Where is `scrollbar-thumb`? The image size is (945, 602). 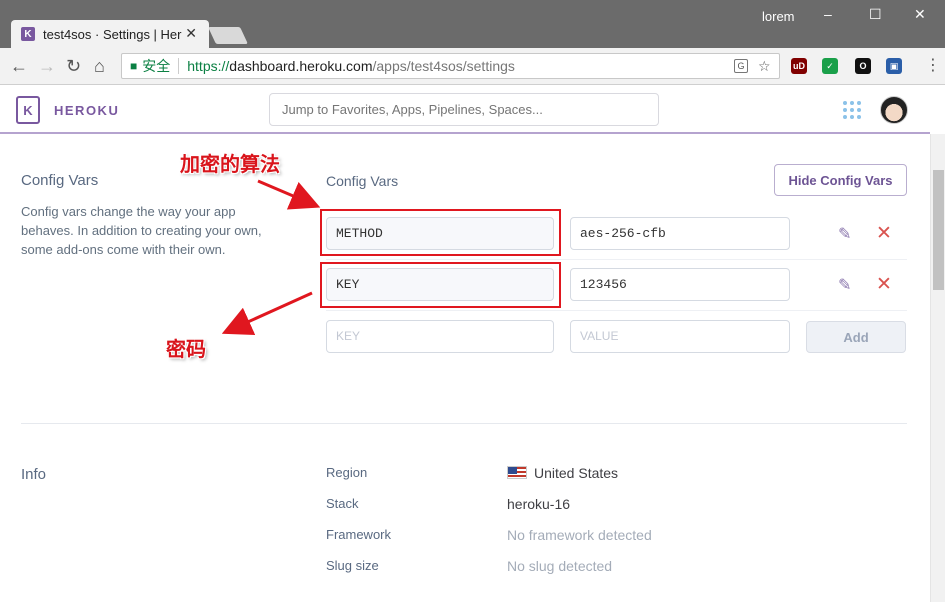
scrollbar-thumb is located at coordinates (938, 230).